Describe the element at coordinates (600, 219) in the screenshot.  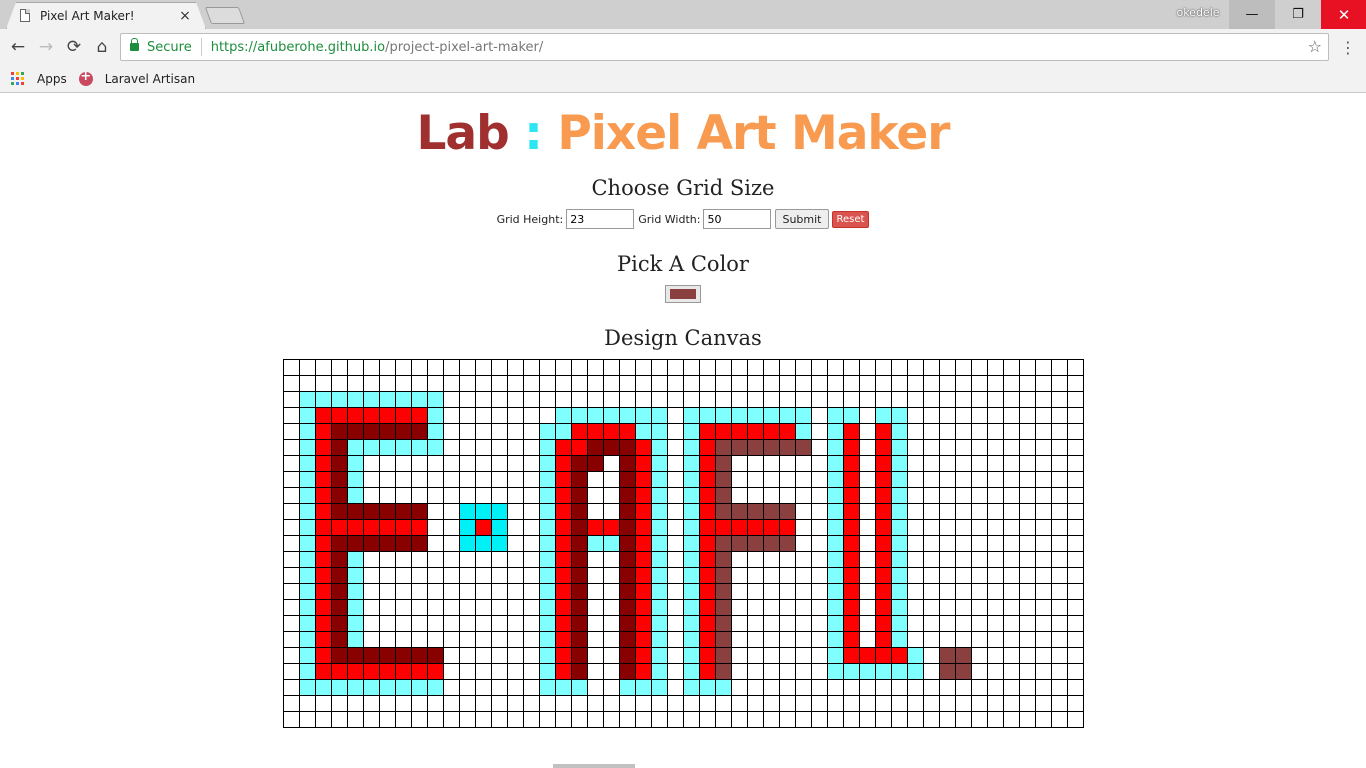
I see `grid-height-input` at that location.